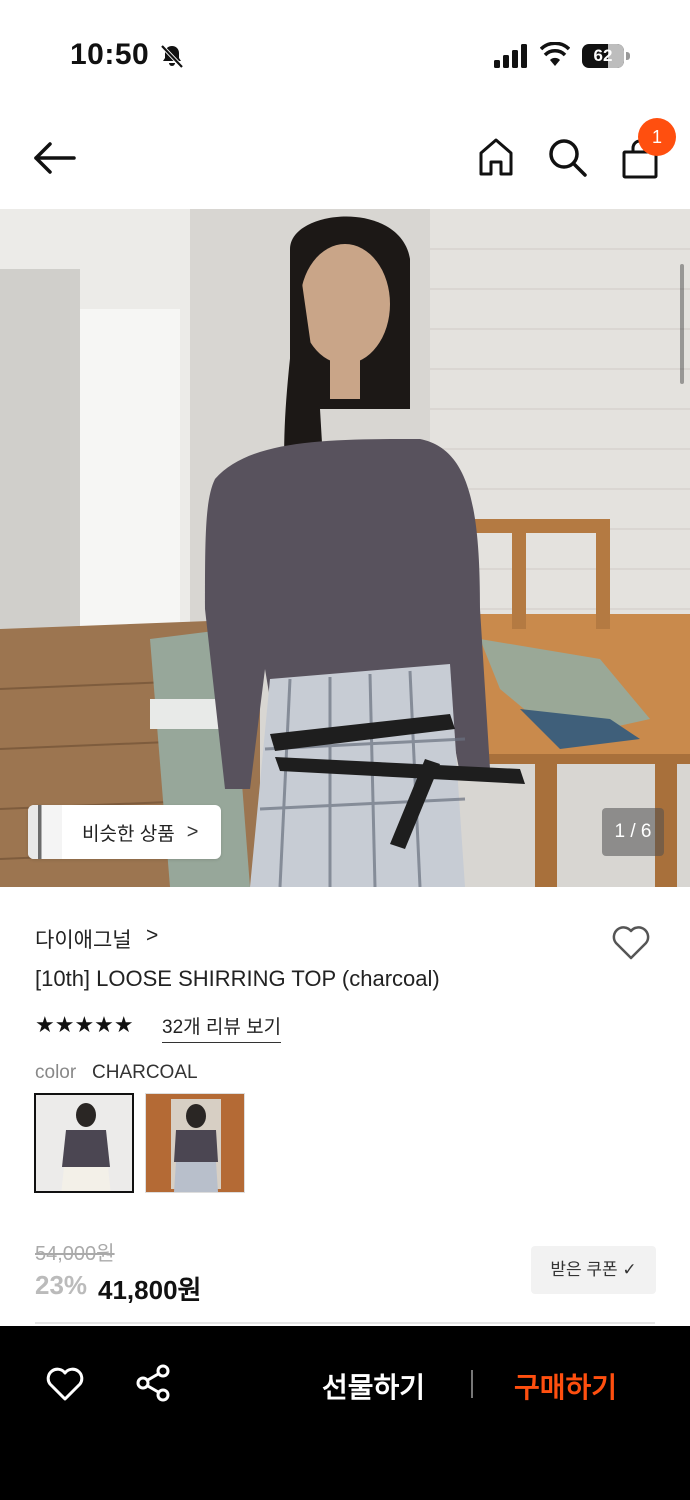  What do you see at coordinates (555, 54) in the screenshot?
I see `wifi-icon` at bounding box center [555, 54].